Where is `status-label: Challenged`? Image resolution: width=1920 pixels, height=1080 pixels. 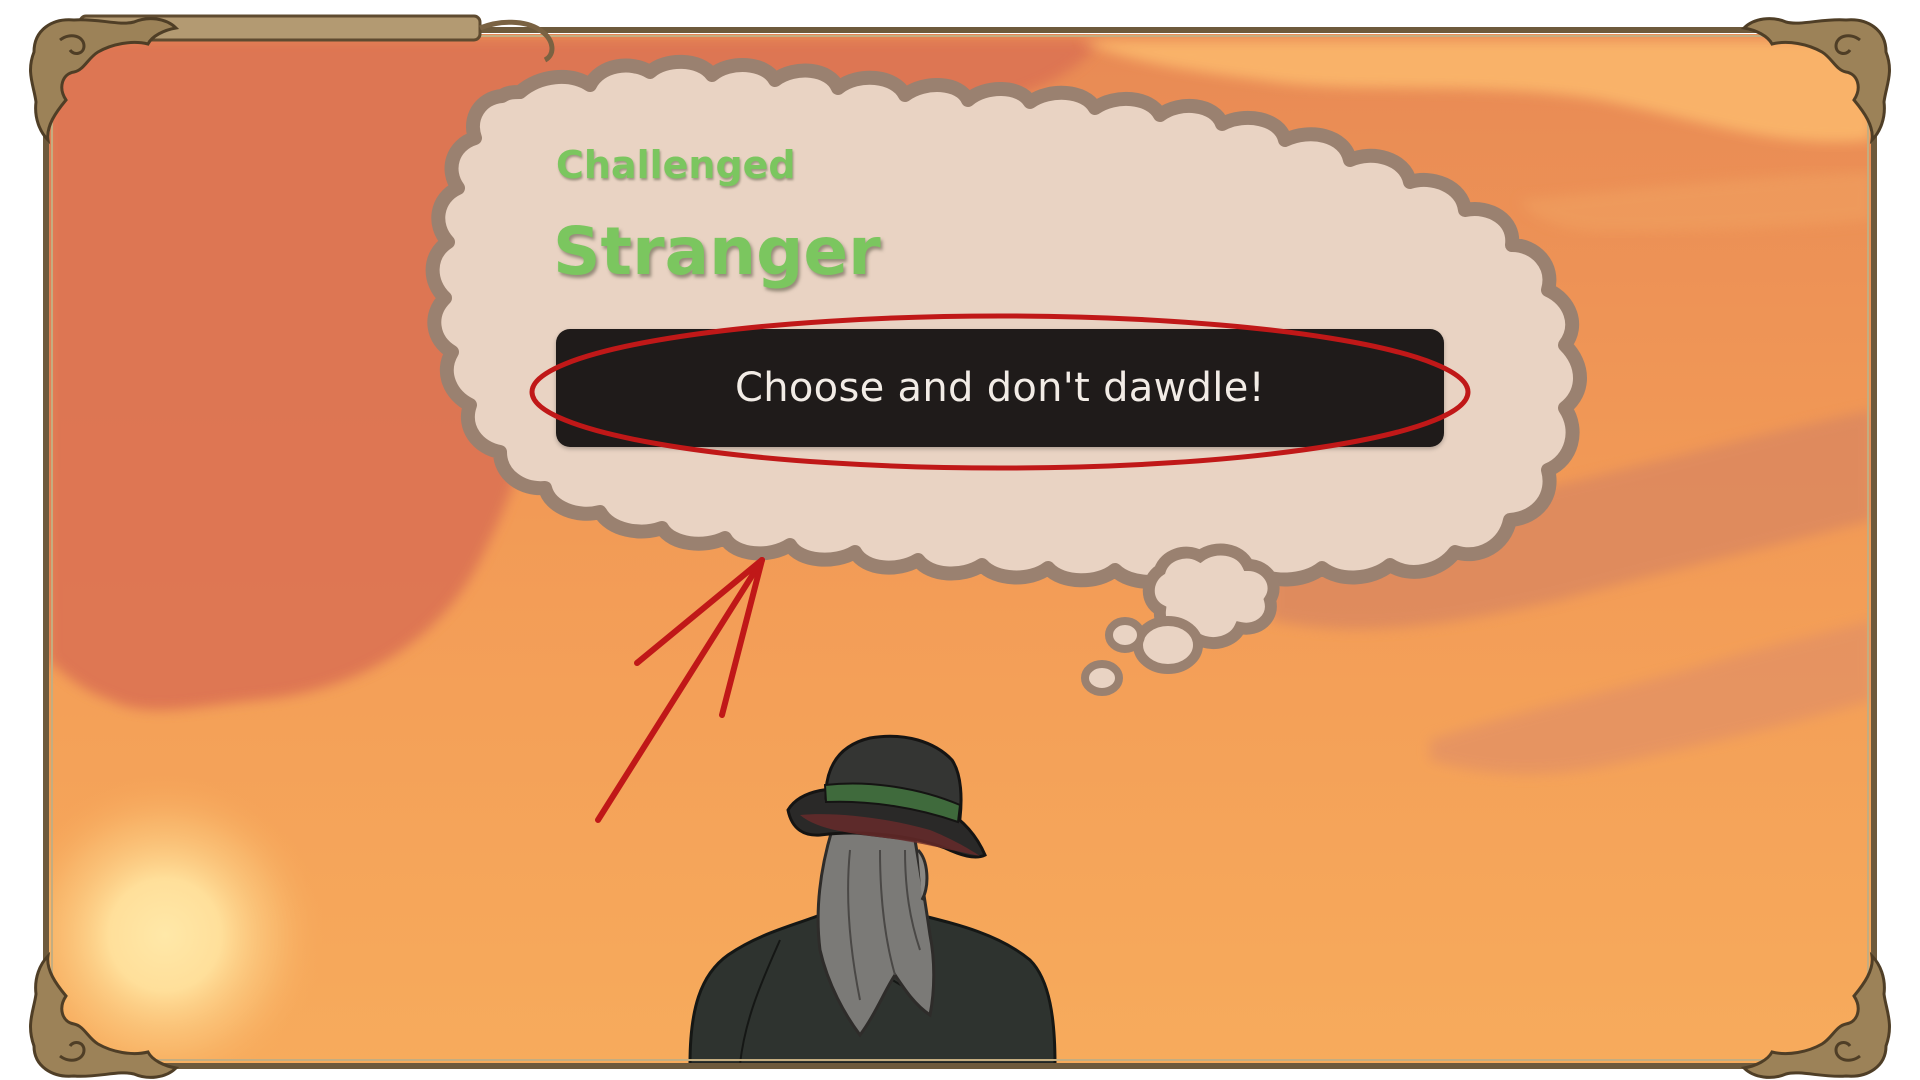
status-label: Challenged is located at coordinates (676, 165).